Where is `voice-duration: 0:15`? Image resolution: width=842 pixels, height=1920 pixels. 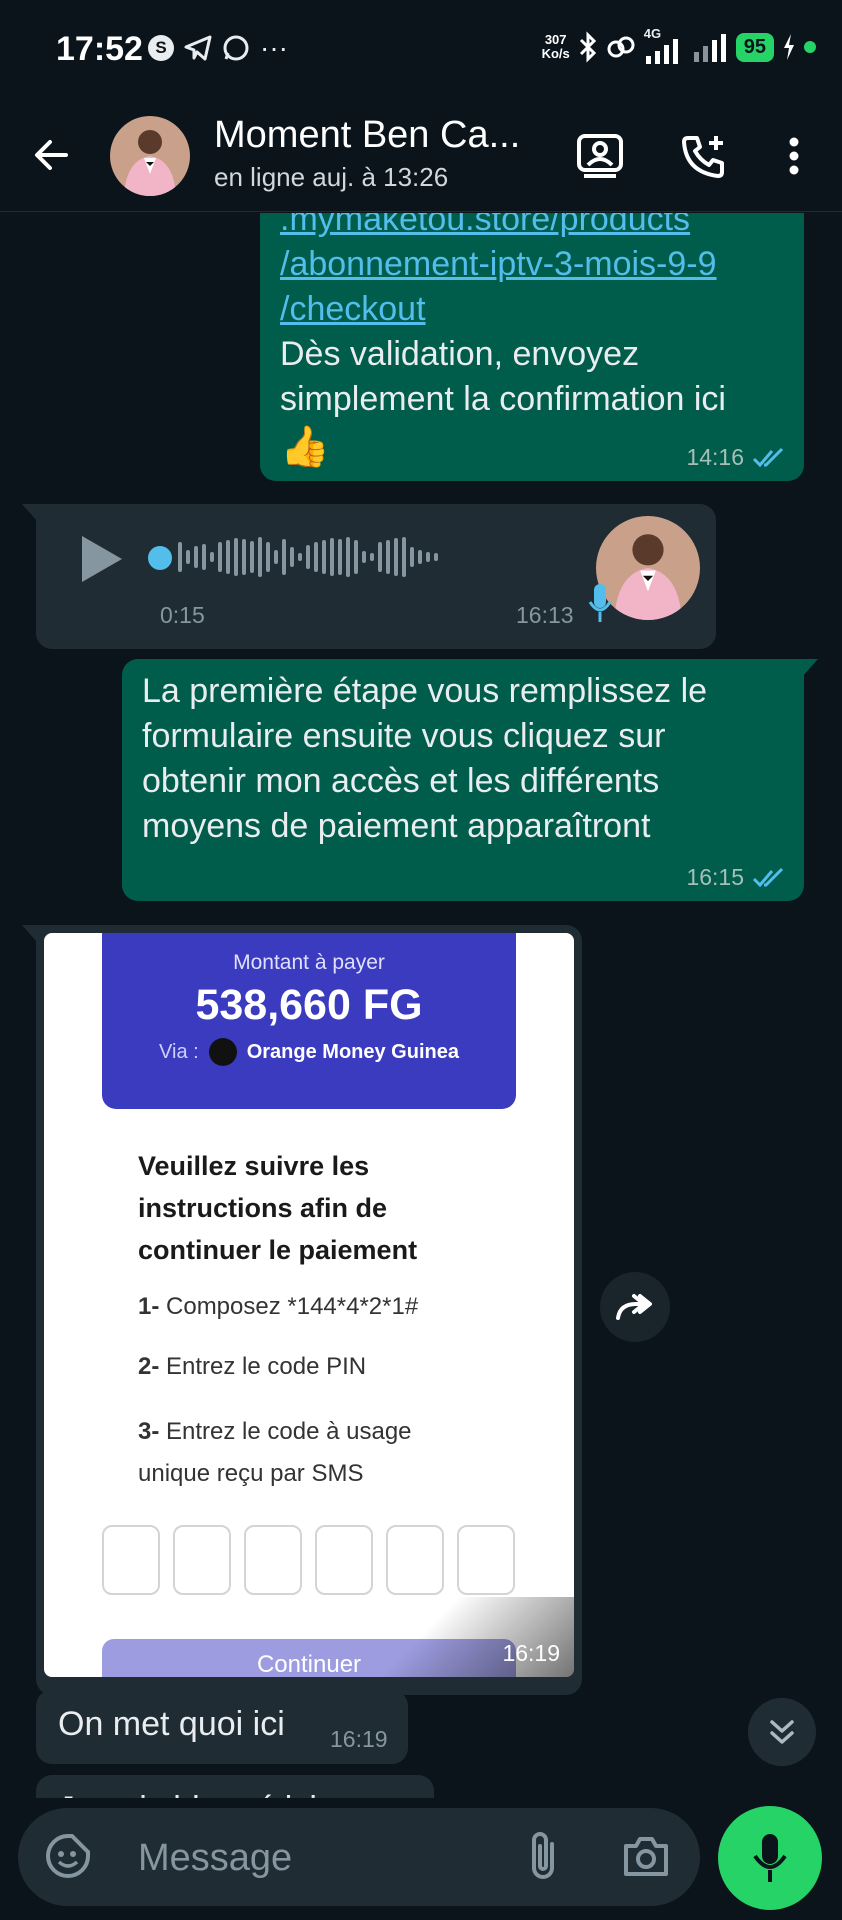 voice-duration: 0:15 is located at coordinates (182, 615).